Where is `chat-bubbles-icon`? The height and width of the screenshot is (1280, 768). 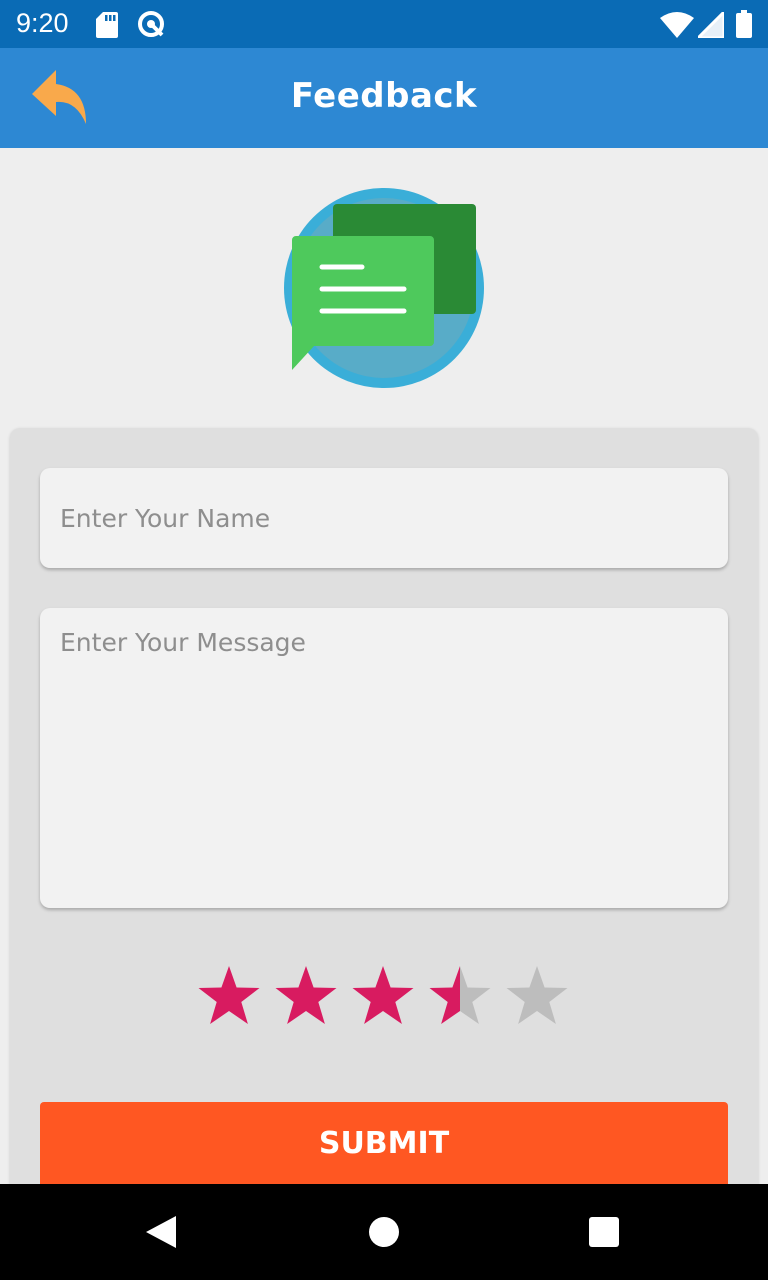 chat-bubbles-icon is located at coordinates (384, 288).